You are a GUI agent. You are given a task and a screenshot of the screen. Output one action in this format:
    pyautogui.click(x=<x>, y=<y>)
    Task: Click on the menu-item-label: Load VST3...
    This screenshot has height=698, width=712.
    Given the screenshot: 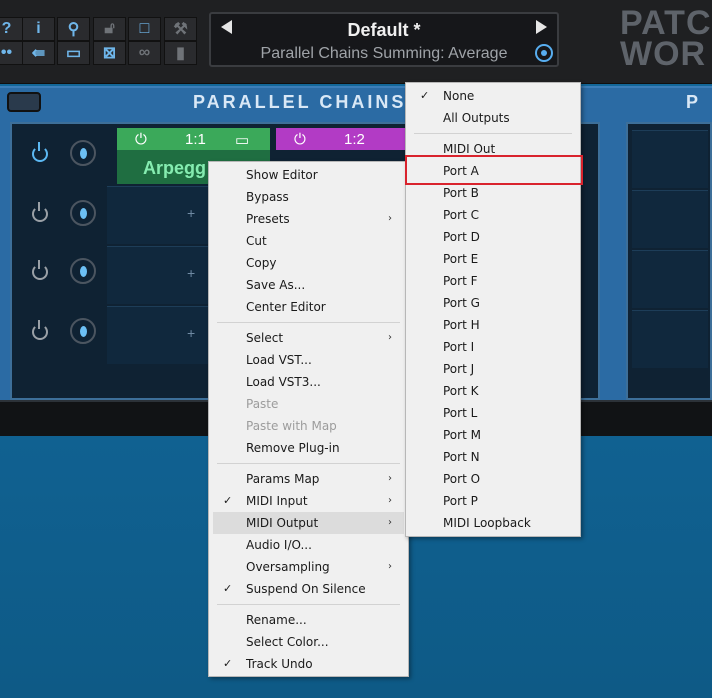 What is the action you would take?
    pyautogui.click(x=283, y=382)
    